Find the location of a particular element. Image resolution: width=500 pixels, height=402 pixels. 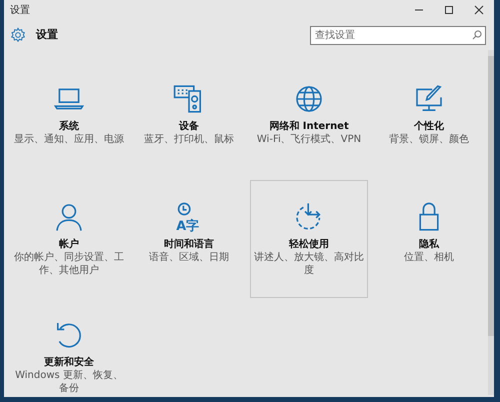

search-icon is located at coordinates (477, 35).